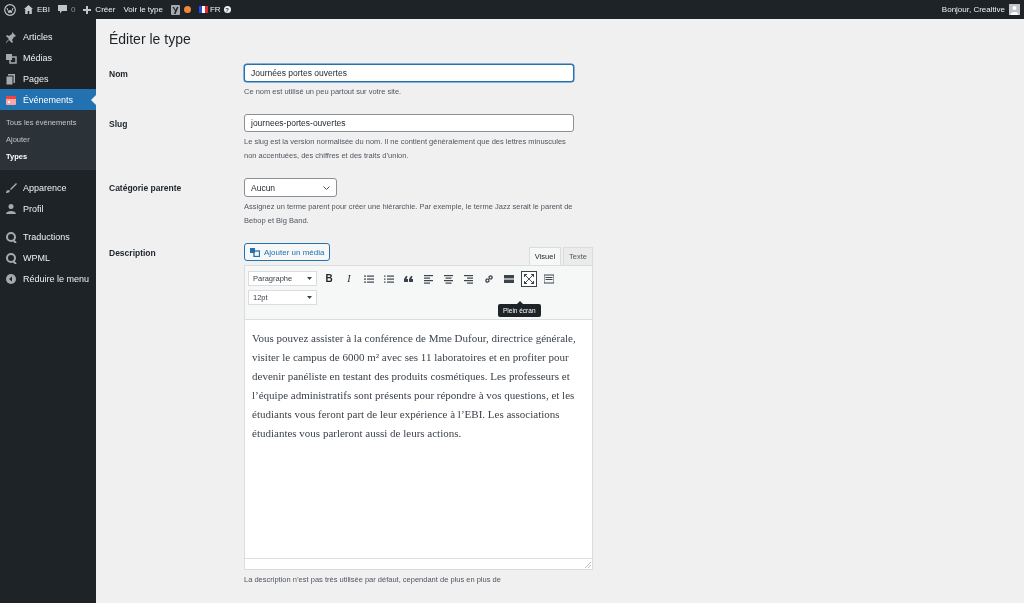 This screenshot has width=1024, height=603. What do you see at coordinates (105, 9) in the screenshot?
I see `new-link: Créer` at bounding box center [105, 9].